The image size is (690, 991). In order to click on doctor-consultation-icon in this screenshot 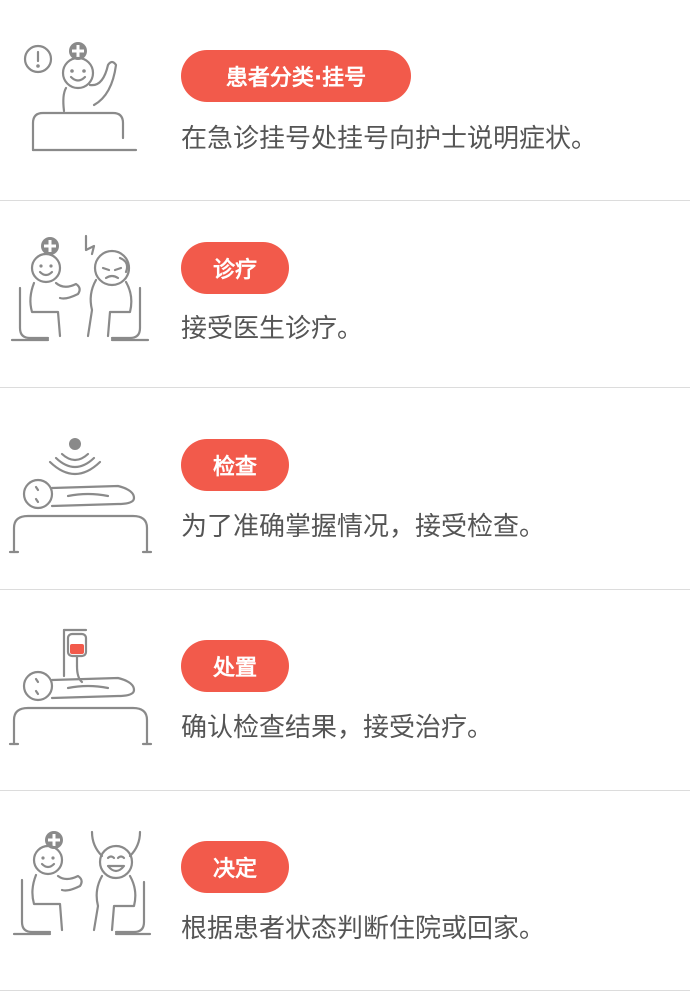, I will do `click(80, 288)`.